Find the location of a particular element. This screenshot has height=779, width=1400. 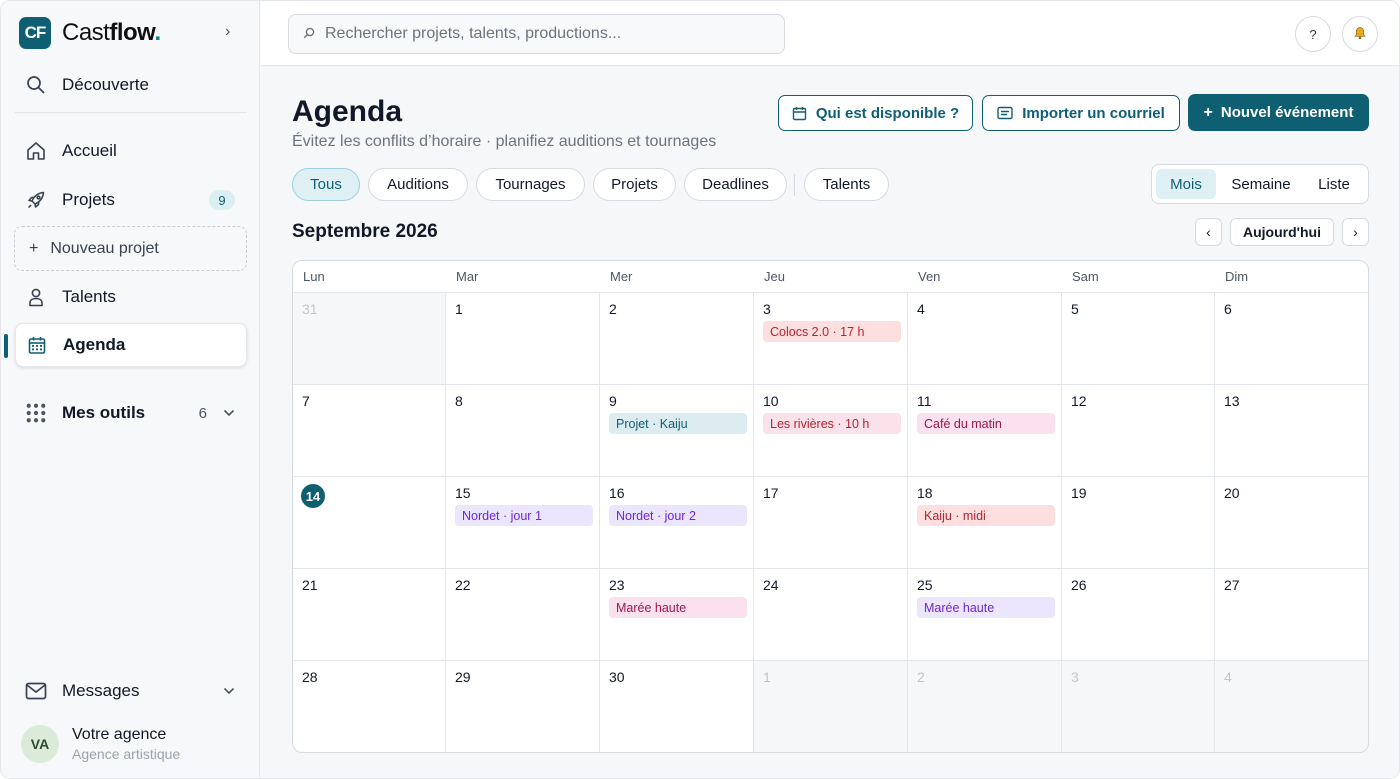

view-switcher: Mois Semaine Liste is located at coordinates (1260, 184).